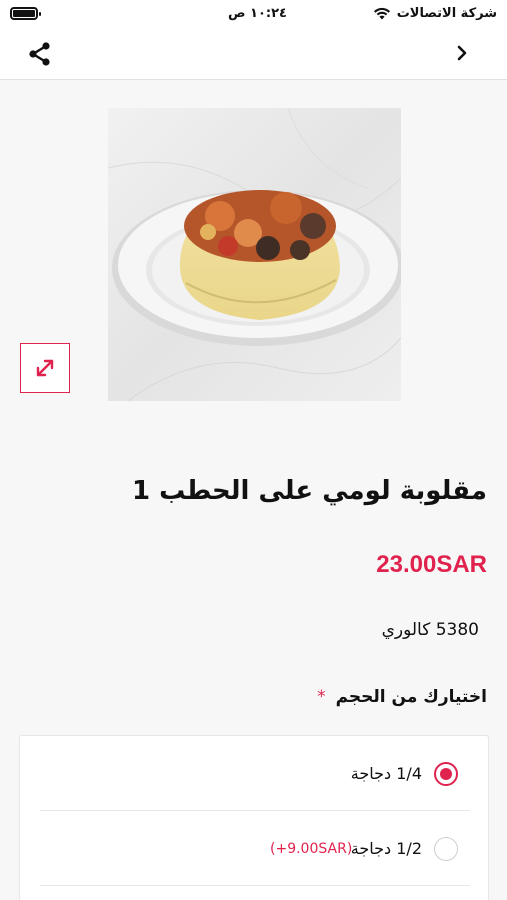  What do you see at coordinates (411, 697) in the screenshot?
I see `size-section-label: اختيارك من الحجم` at bounding box center [411, 697].